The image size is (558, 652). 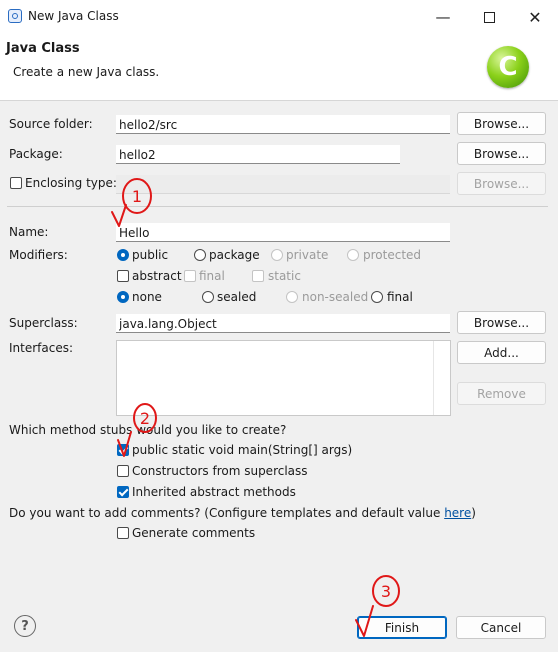 I want to click on constructors-label: Constructors from superclass, so click(x=220, y=471).